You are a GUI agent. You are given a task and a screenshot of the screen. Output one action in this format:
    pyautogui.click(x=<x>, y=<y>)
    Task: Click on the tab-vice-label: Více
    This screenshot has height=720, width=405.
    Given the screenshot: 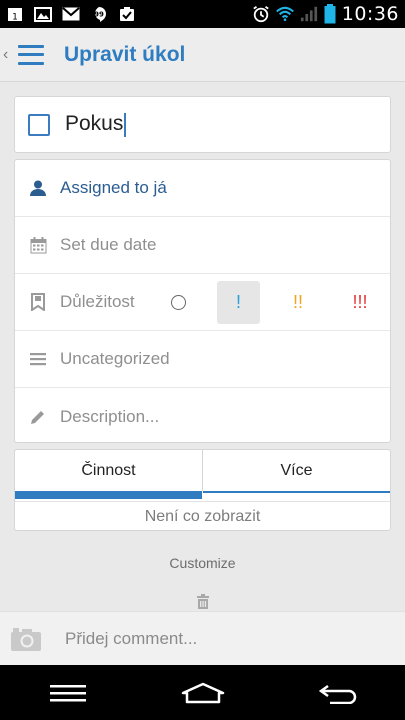 What is the action you would take?
    pyautogui.click(x=296, y=470)
    